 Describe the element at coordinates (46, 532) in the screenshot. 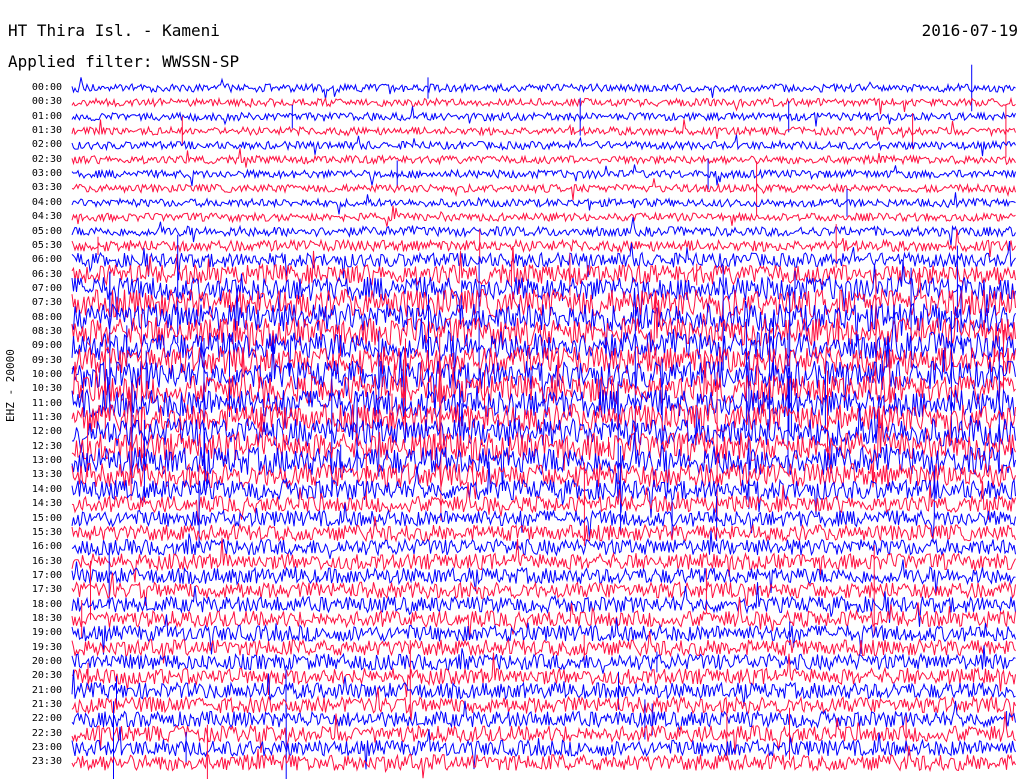

I see `row-label: 15:30` at that location.